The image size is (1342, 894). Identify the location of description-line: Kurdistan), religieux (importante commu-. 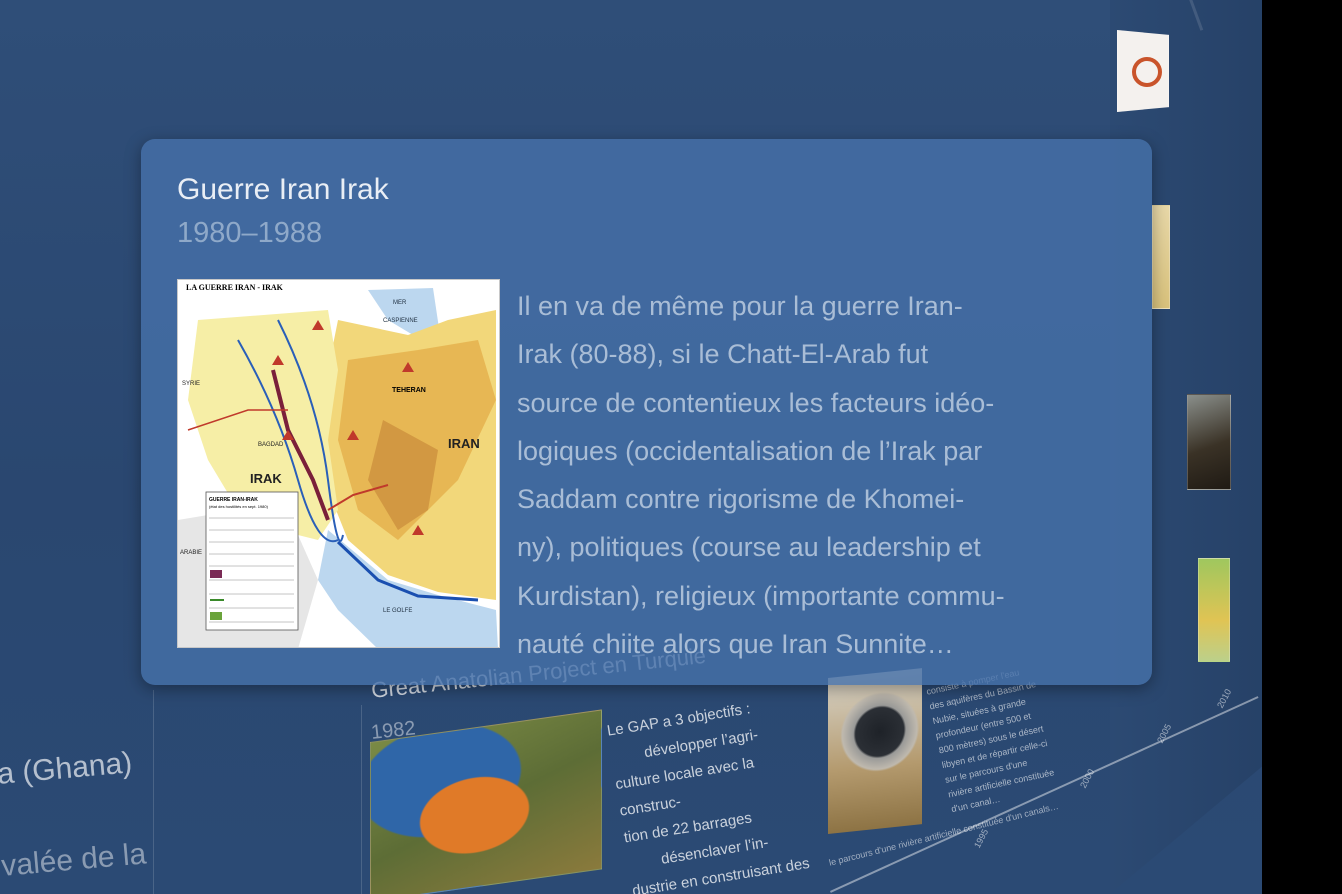
(761, 595).